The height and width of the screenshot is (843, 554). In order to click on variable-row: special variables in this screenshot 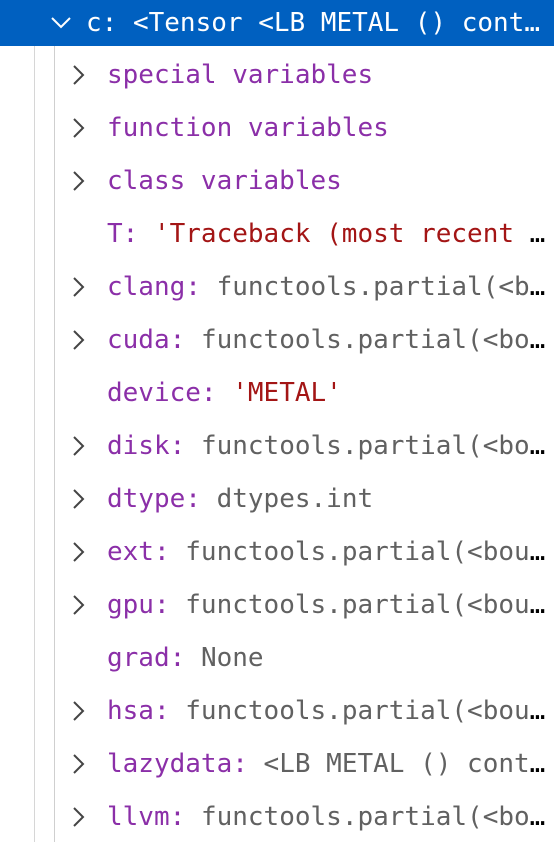, I will do `click(277, 74)`.